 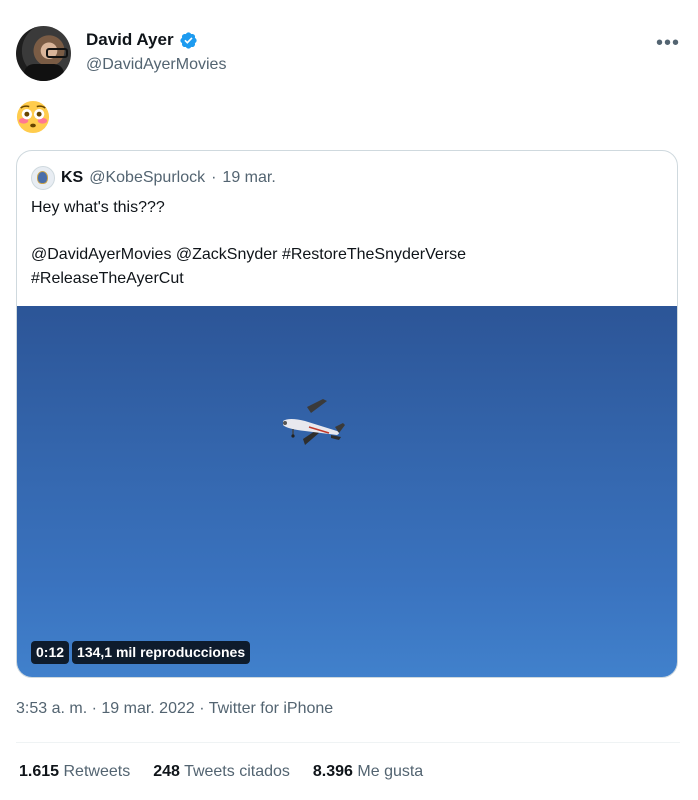 I want to click on quoted-tweet-header: KS @KobeSpurlock · 19 mar., so click(x=153, y=178).